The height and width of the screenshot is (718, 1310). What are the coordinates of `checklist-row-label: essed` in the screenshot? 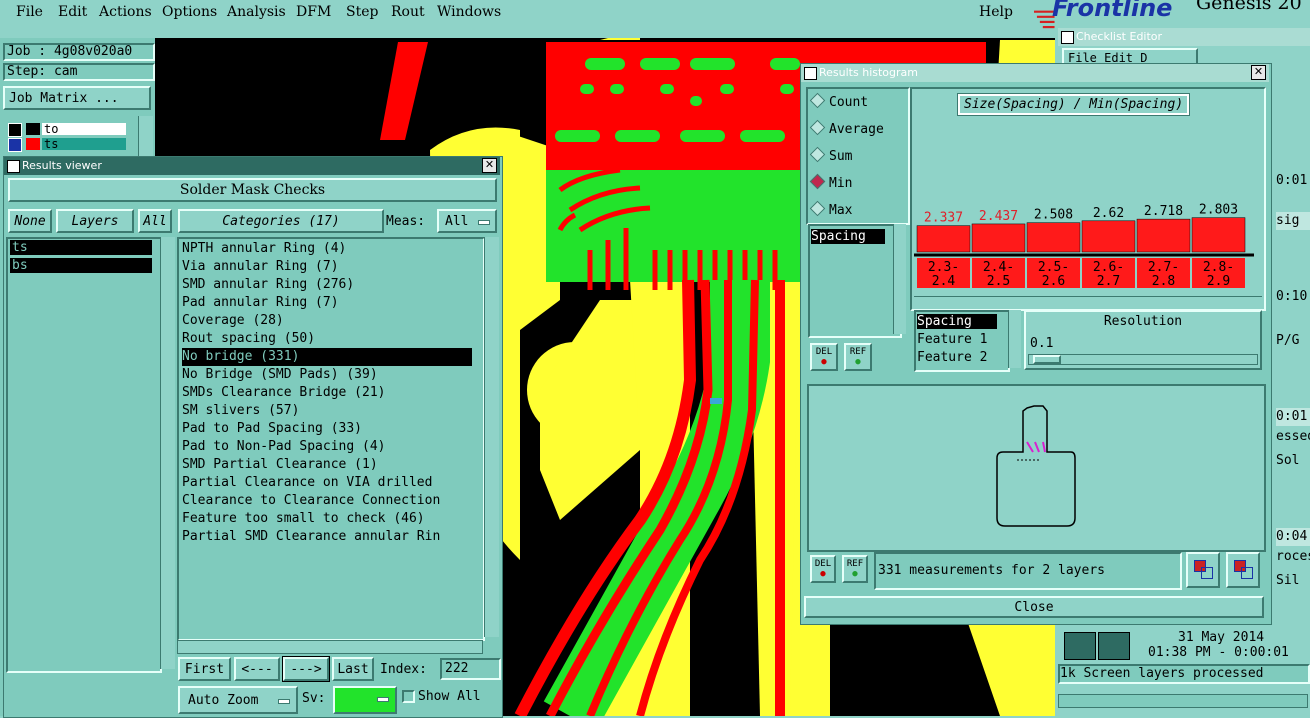 It's located at (1293, 437).